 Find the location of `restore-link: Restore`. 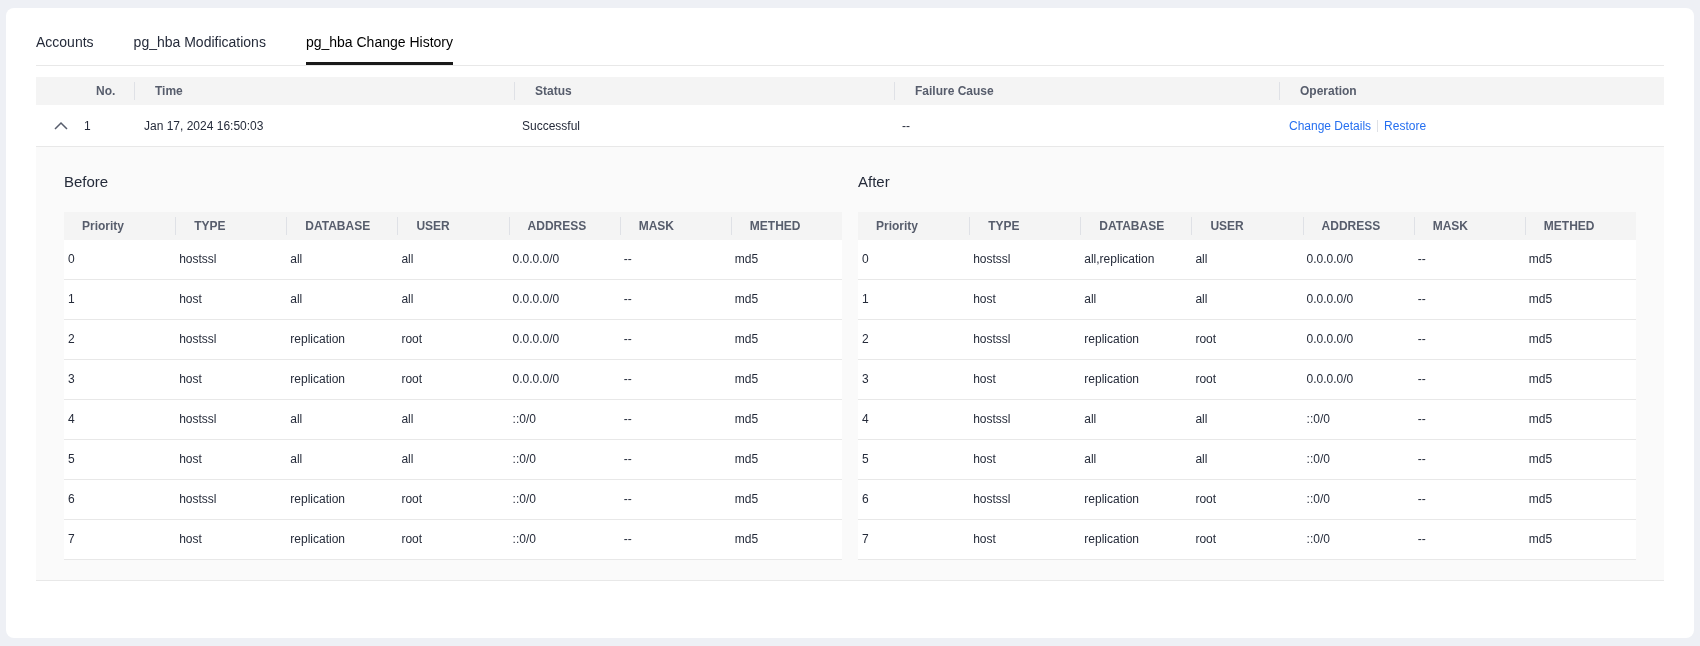

restore-link: Restore is located at coordinates (1405, 125).